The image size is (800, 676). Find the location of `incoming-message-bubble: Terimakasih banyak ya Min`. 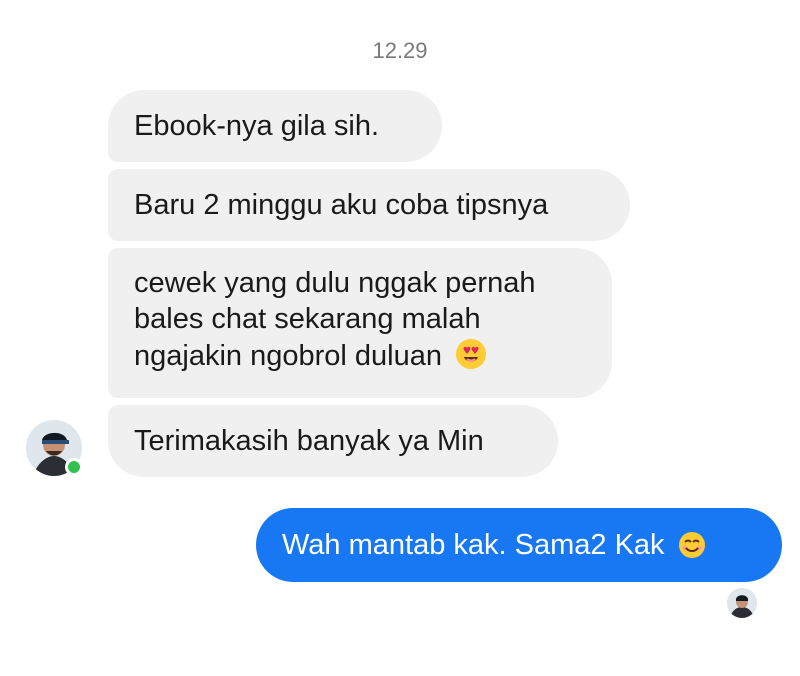

incoming-message-bubble: Terimakasih banyak ya Min is located at coordinates (333, 441).